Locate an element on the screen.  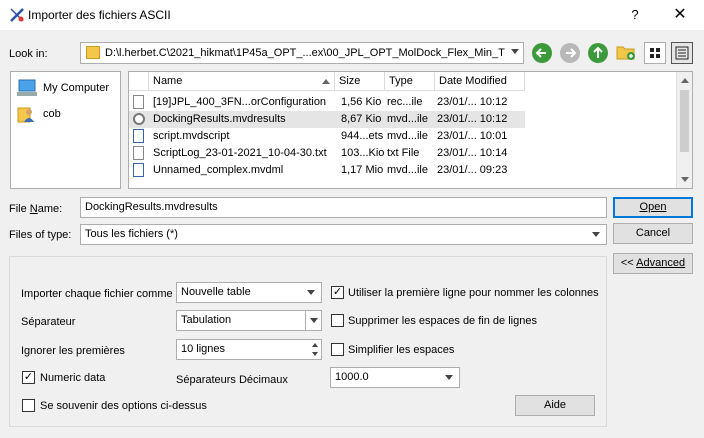
import-as-label: Importer chaque fichier comme is located at coordinates (97, 294).